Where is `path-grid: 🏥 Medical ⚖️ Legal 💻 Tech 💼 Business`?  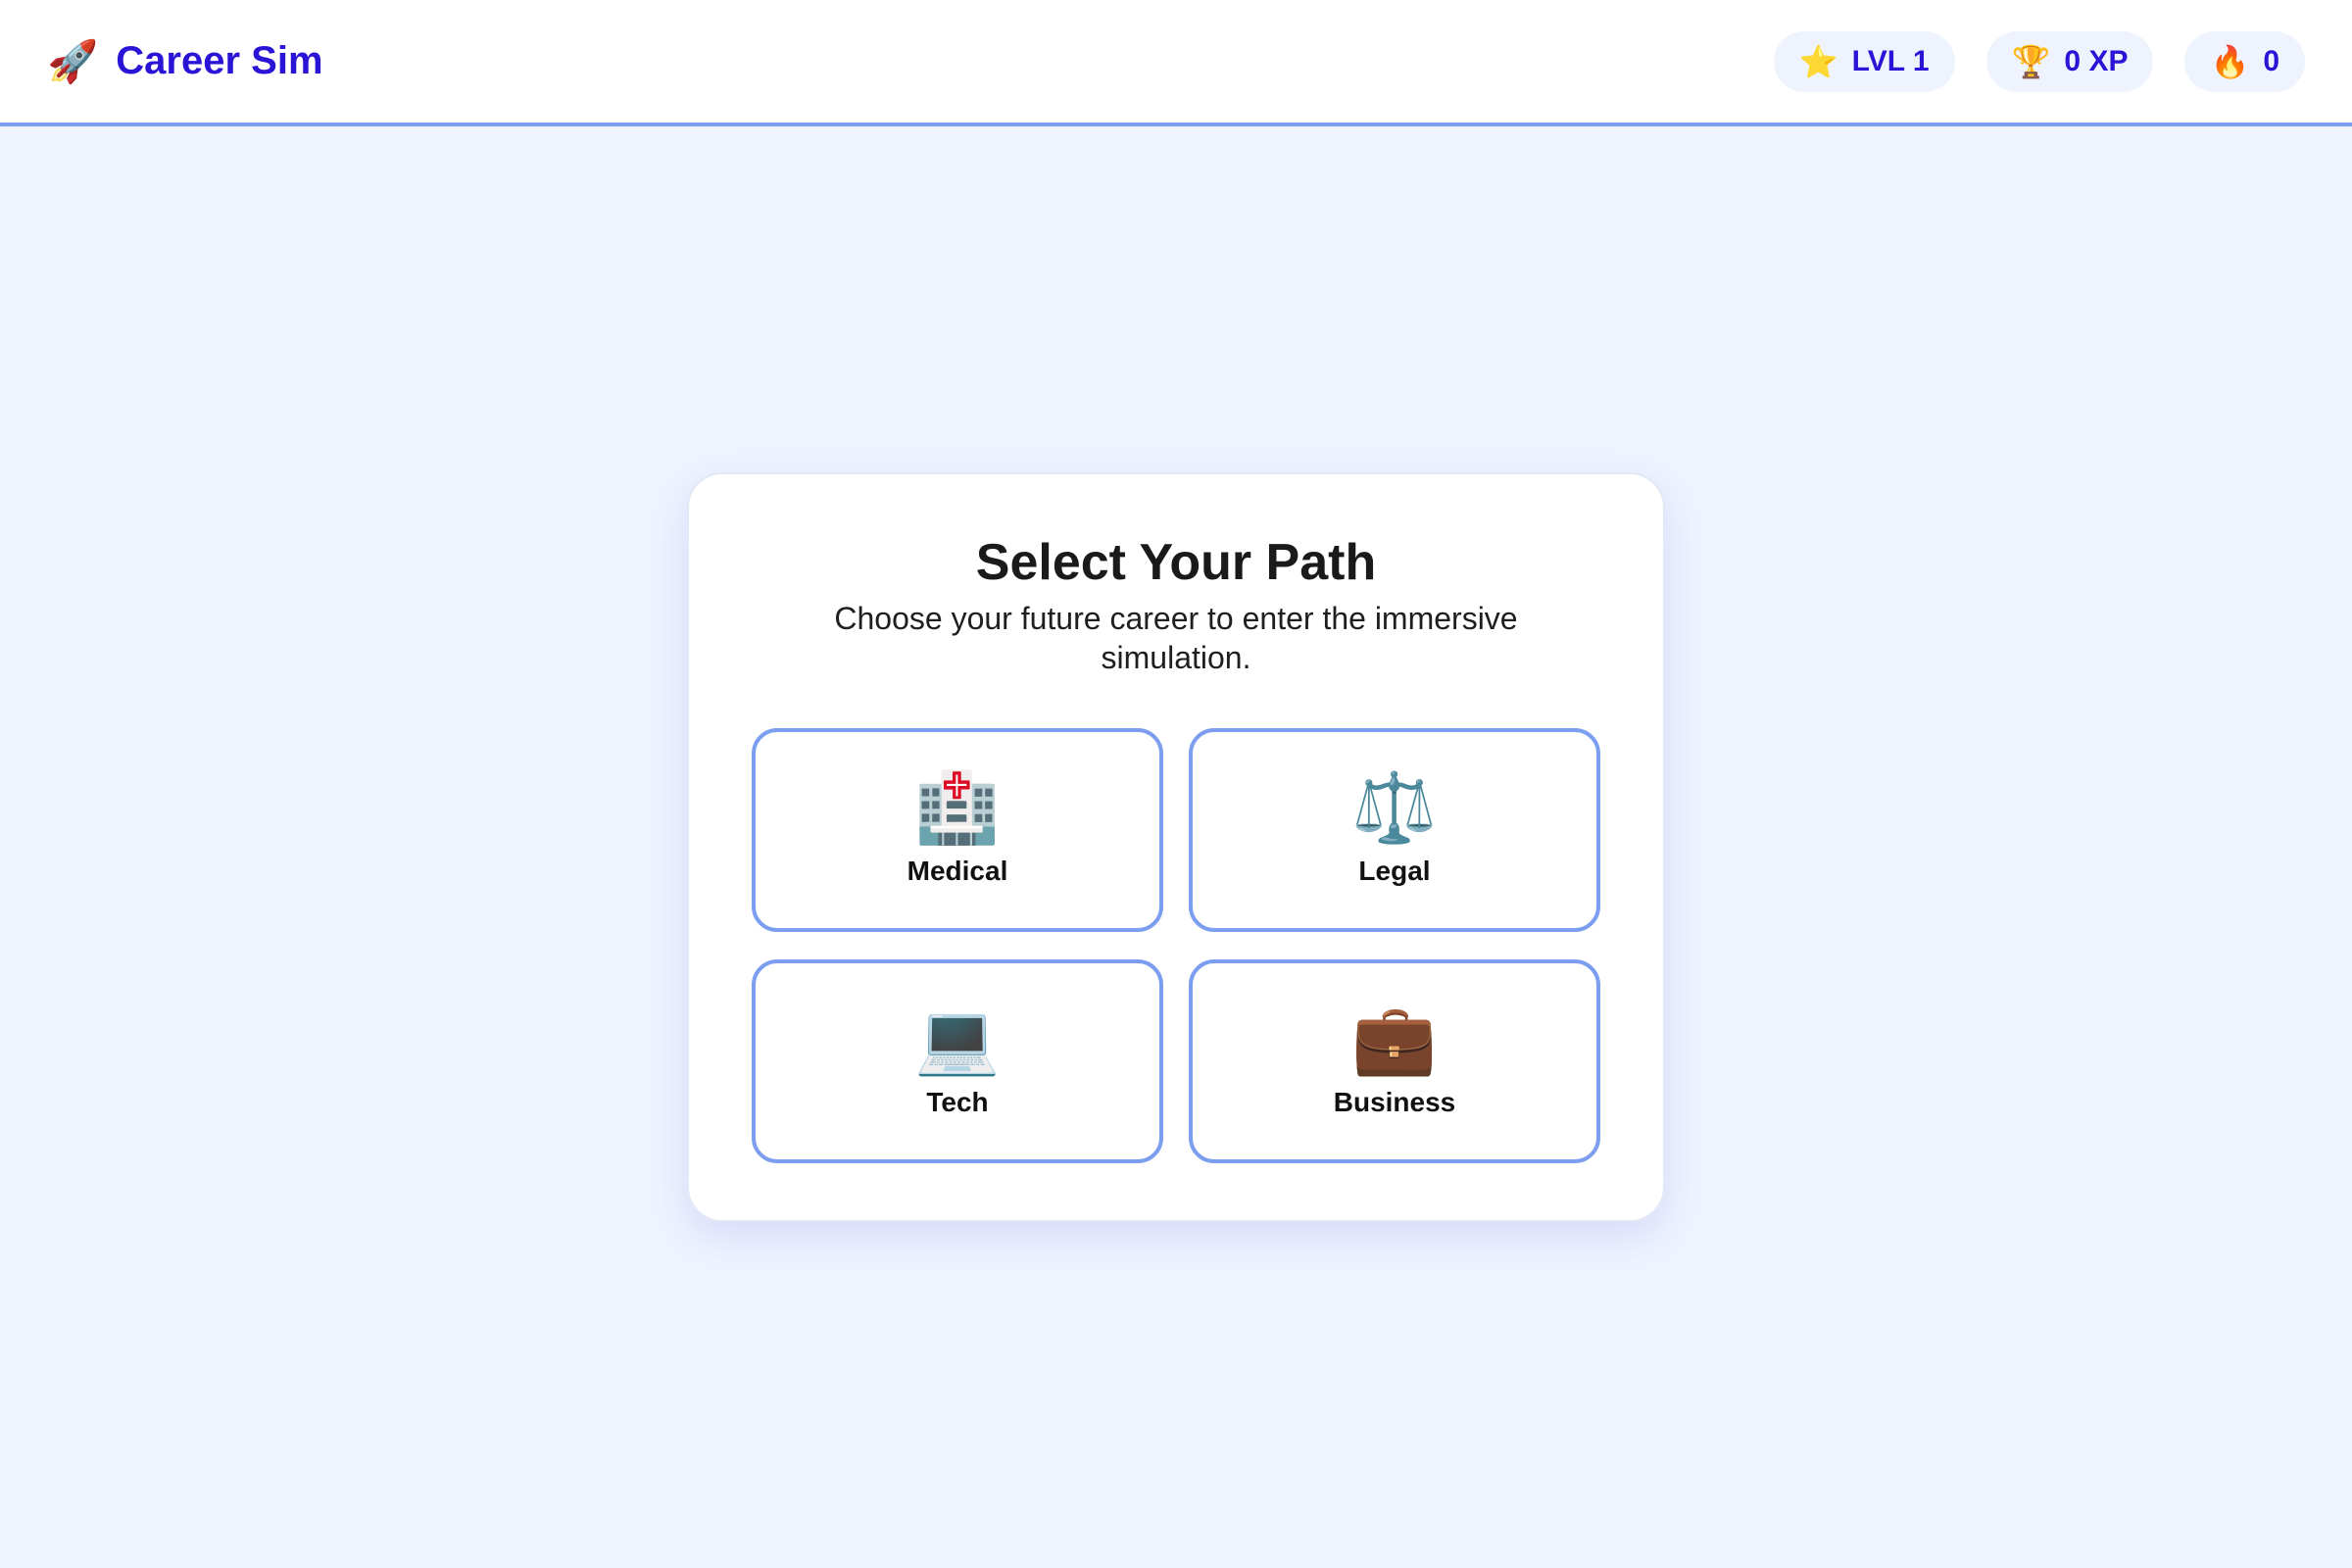 path-grid: 🏥 Medical ⚖️ Legal 💻 Tech 💼 Business is located at coordinates (1176, 946).